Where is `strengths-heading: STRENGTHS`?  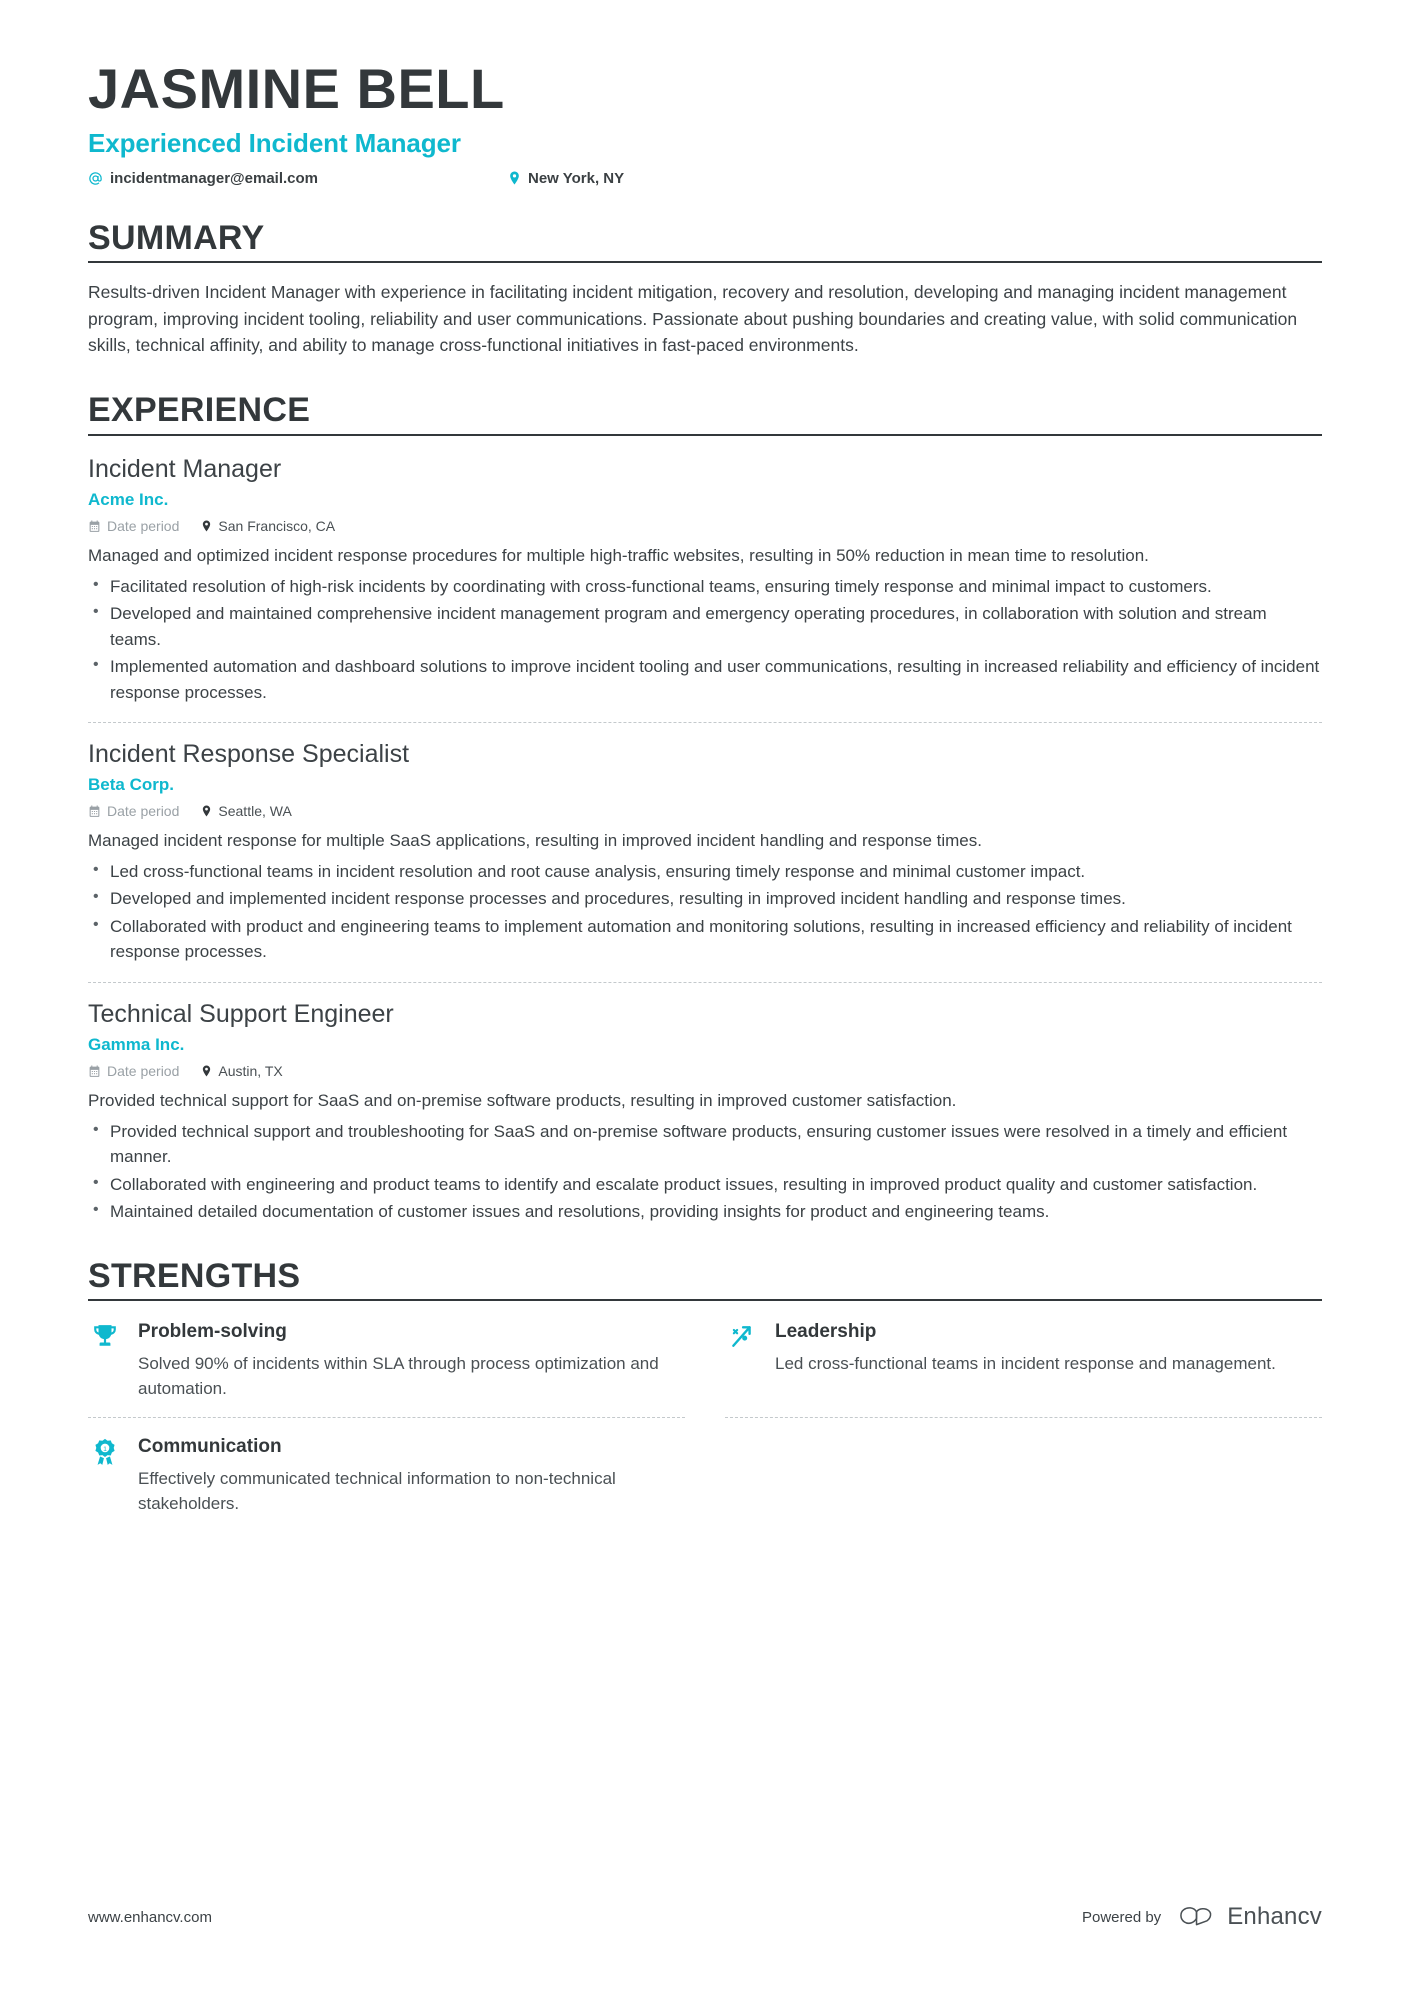 strengths-heading: STRENGTHS is located at coordinates (194, 1275).